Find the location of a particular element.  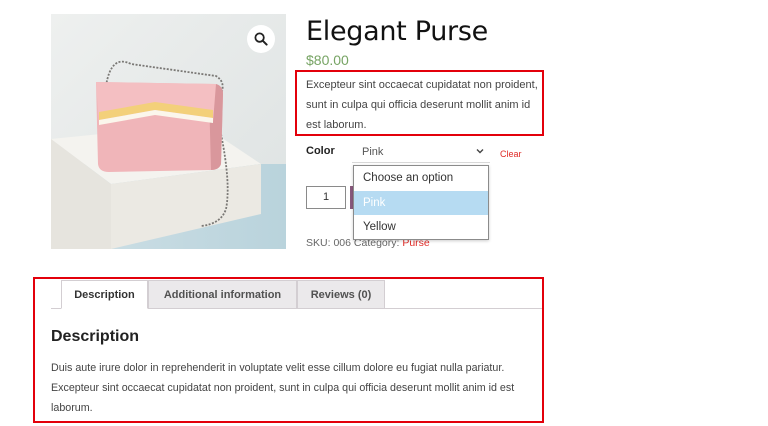

sku-label: SKU: is located at coordinates (318, 243).